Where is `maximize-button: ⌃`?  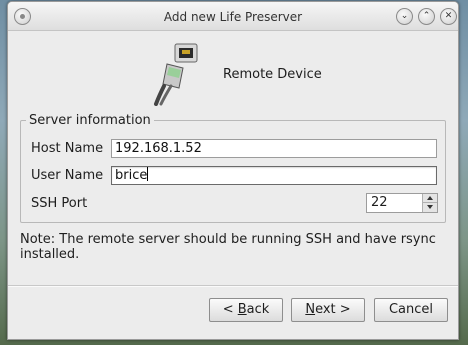
maximize-button: ⌃ is located at coordinates (426, 16).